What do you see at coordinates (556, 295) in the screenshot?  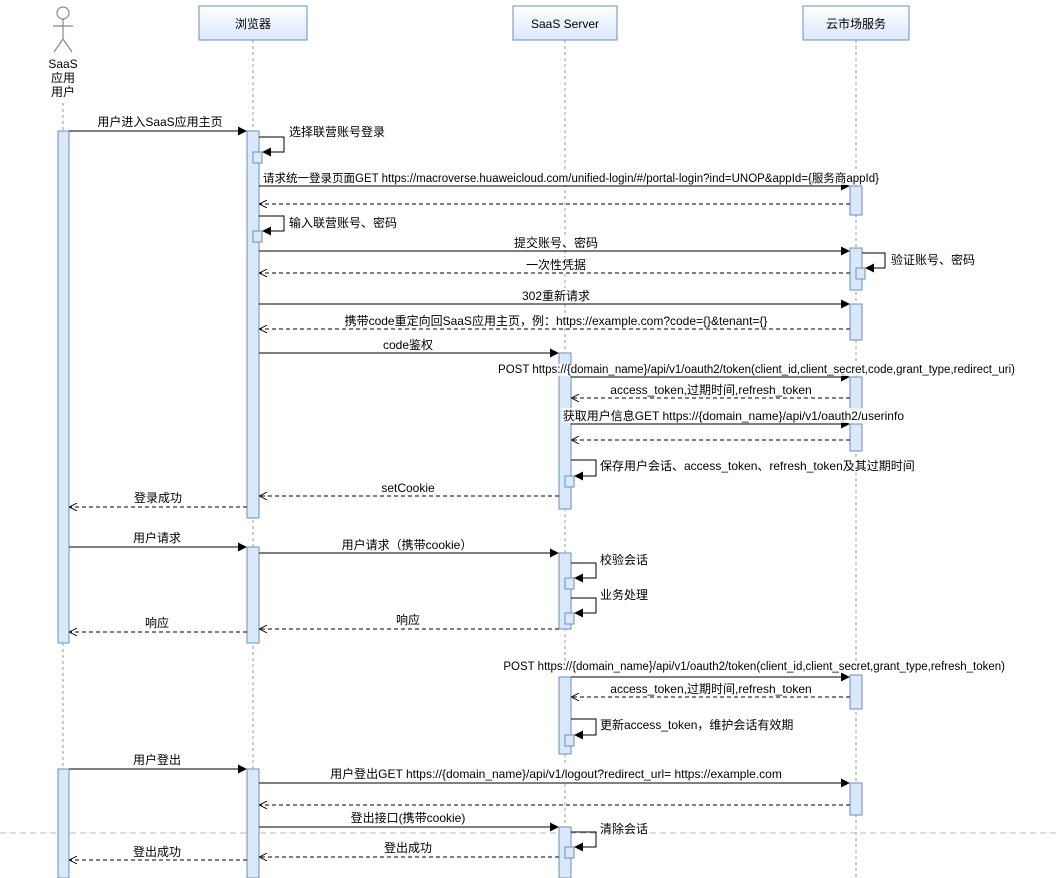 I see `label-m8: 302重新请求` at bounding box center [556, 295].